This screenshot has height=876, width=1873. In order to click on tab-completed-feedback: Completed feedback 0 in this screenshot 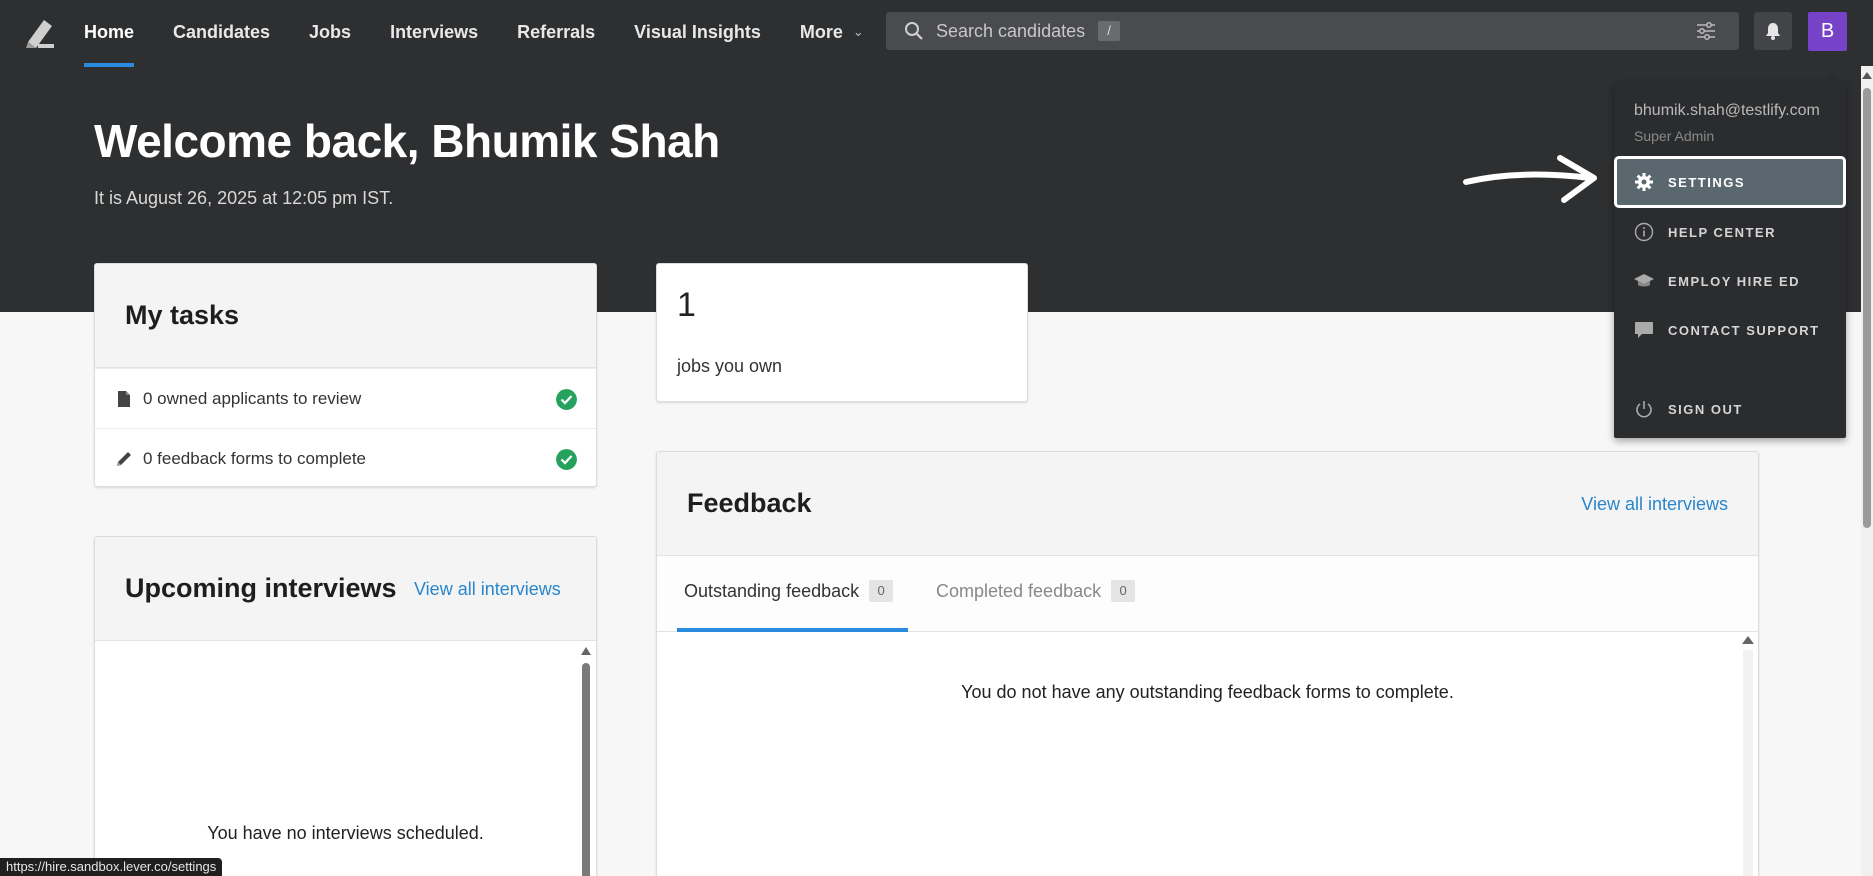, I will do `click(1036, 591)`.